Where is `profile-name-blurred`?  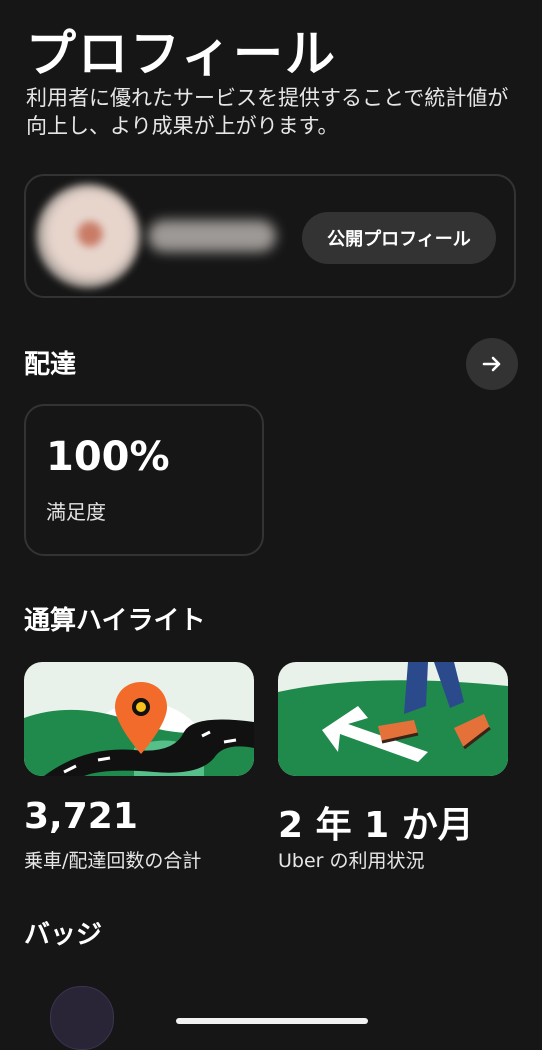 profile-name-blurred is located at coordinates (212, 236).